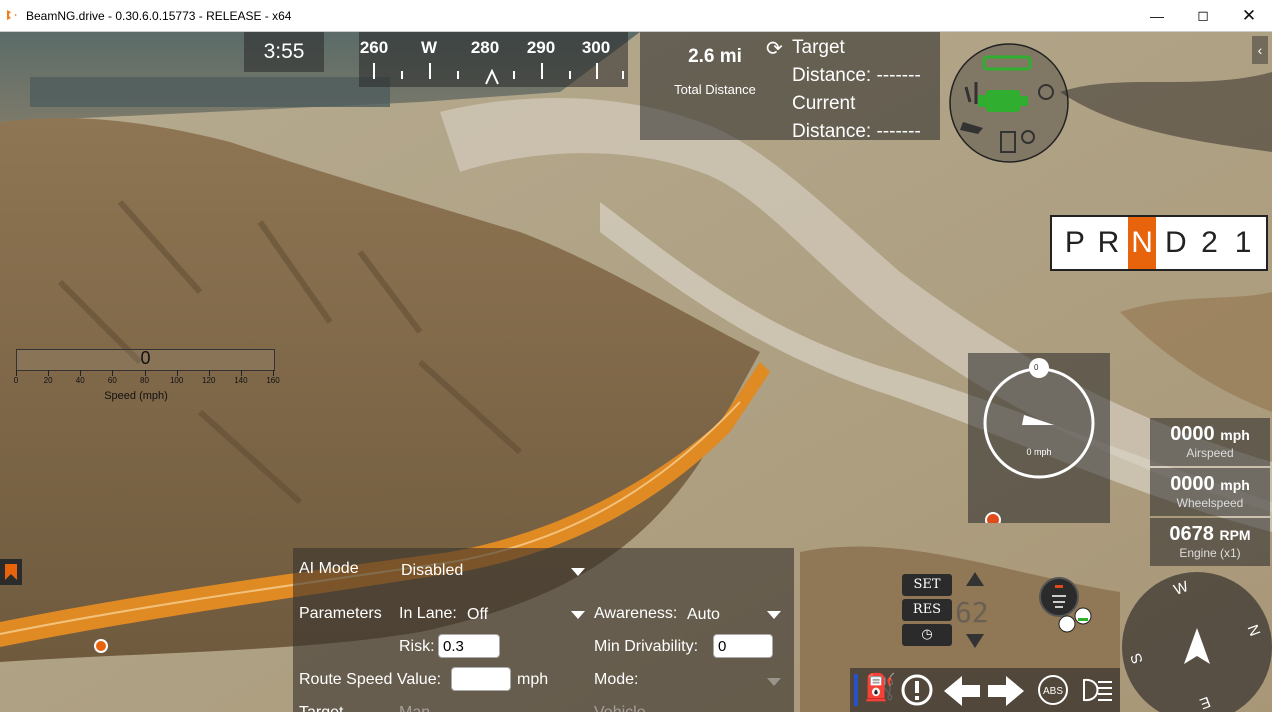 This screenshot has width=1272, height=712. I want to click on speed-ruler-tick-label: 20, so click(48, 380).